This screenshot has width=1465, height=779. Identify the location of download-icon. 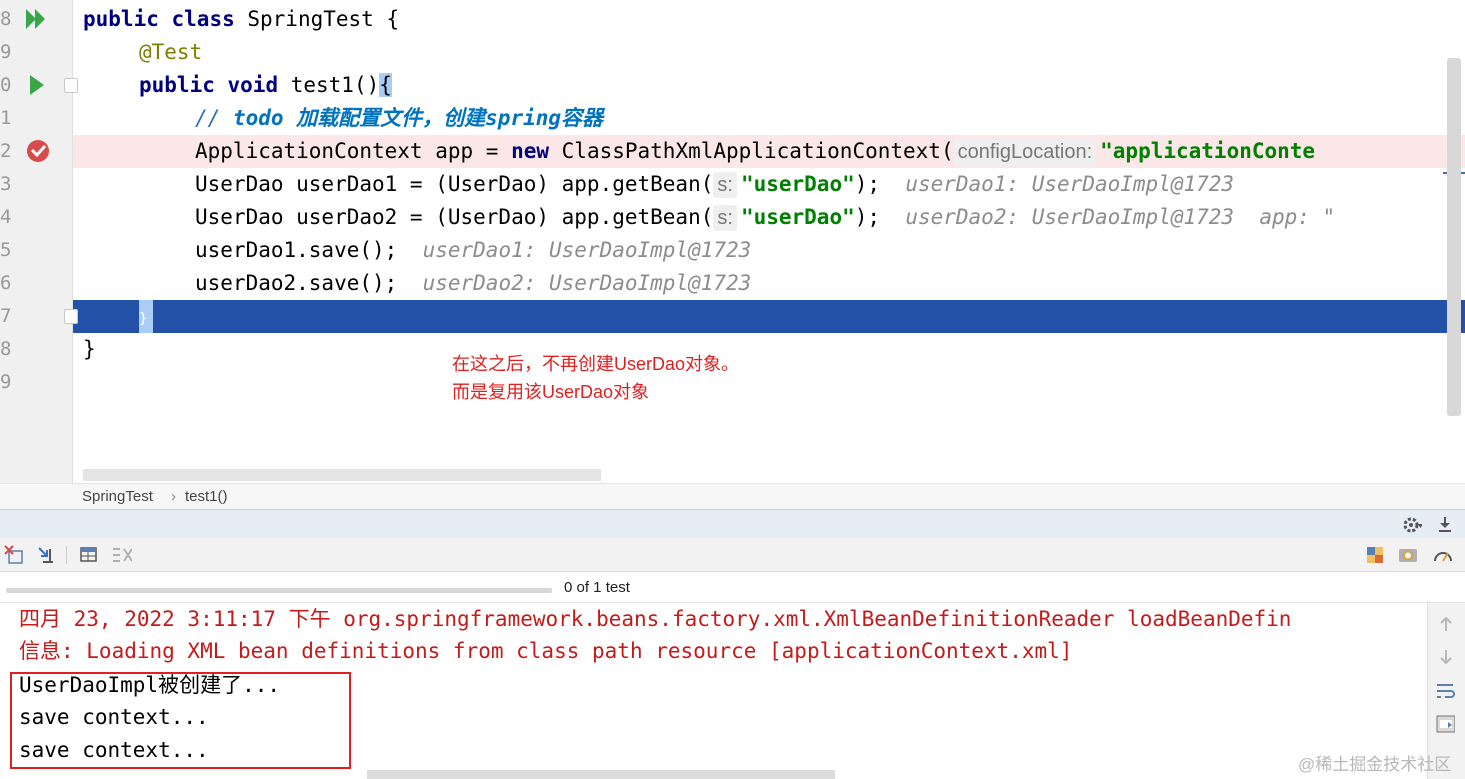
(1447, 525).